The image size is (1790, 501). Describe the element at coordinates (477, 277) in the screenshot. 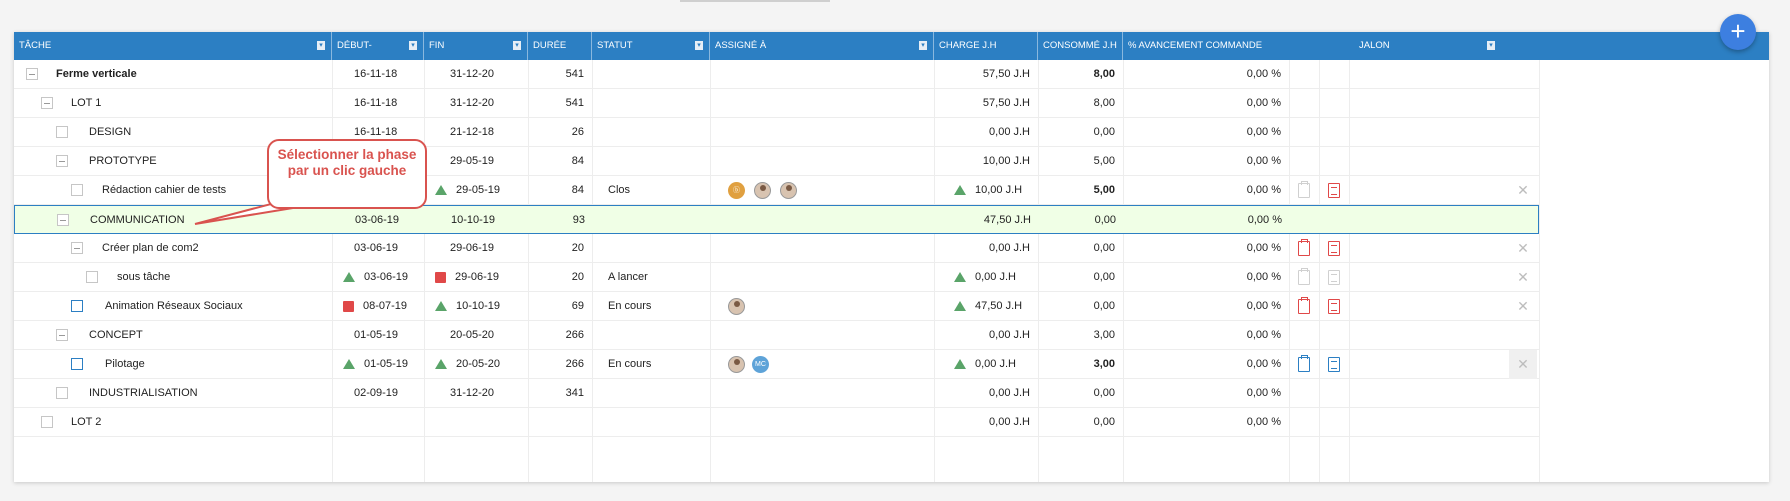

I see `end-date-value: 29-06-19` at that location.